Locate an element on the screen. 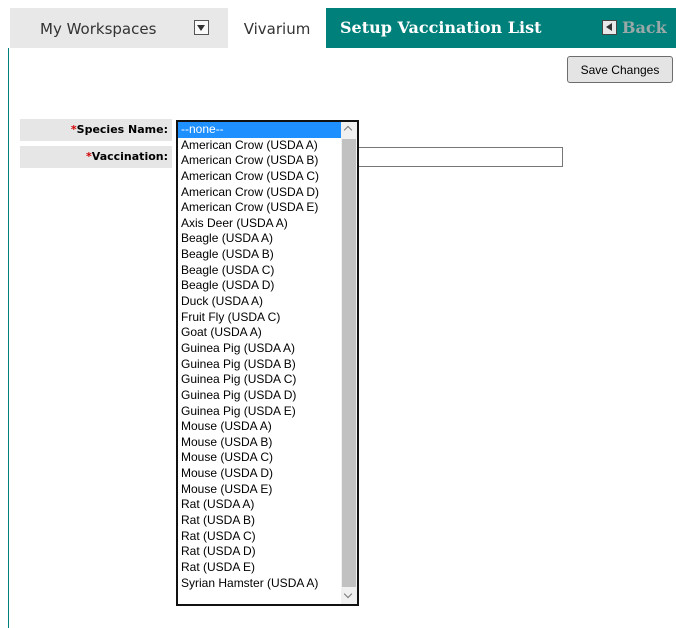  species-option: Guinea Pig (USDA C) is located at coordinates (259, 380).